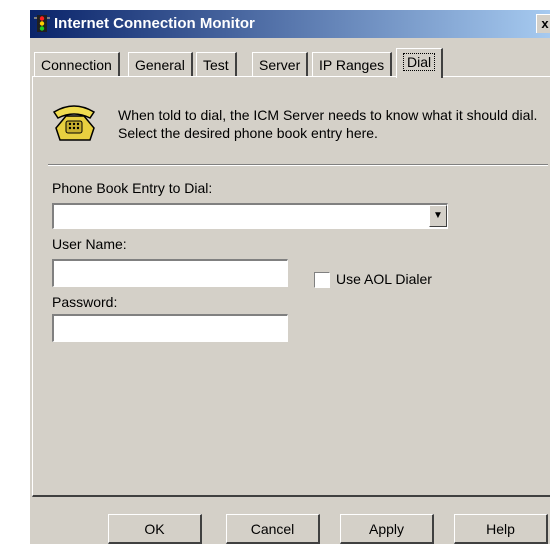 This screenshot has width=550, height=544. I want to click on apply-button: Apply, so click(387, 529).